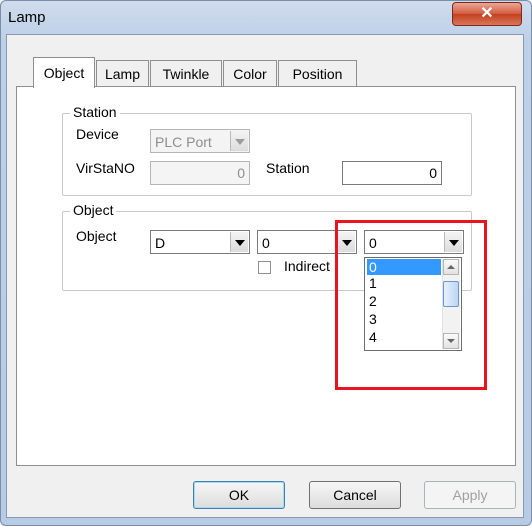 Image resolution: width=532 pixels, height=526 pixels. I want to click on object-type-combo: D, so click(200, 242).